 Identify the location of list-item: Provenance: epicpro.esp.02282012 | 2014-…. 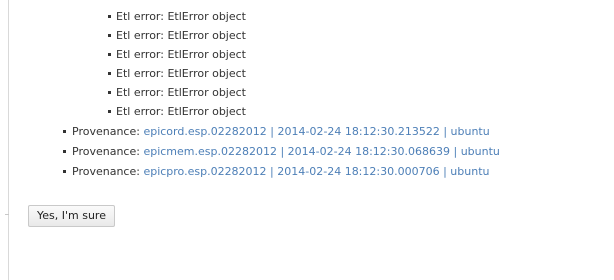
(281, 174).